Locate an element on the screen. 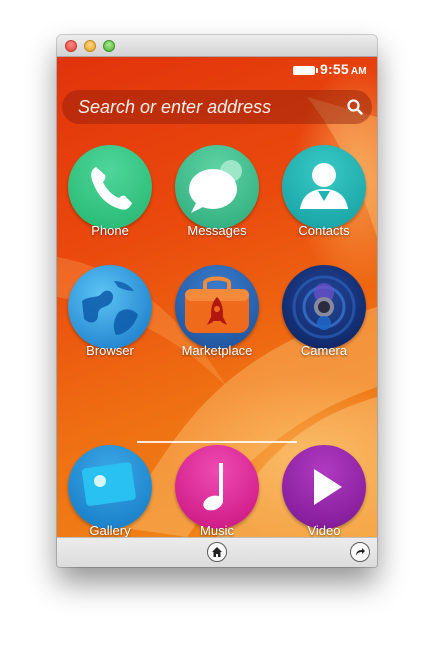  app-label: Phone is located at coordinates (110, 230).